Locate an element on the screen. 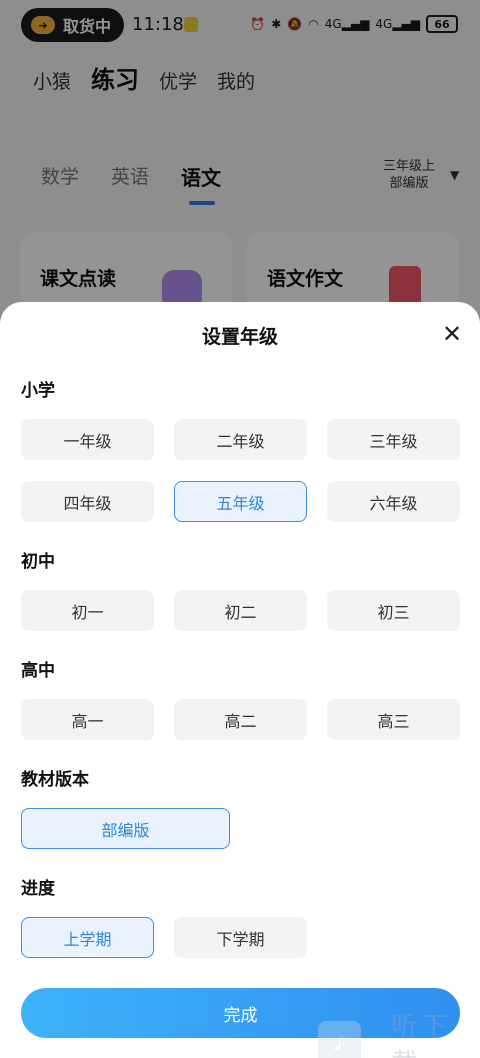 Image resolution: width=480 pixels, height=1058 pixels. option-senior-3: 高三 is located at coordinates (393, 719).